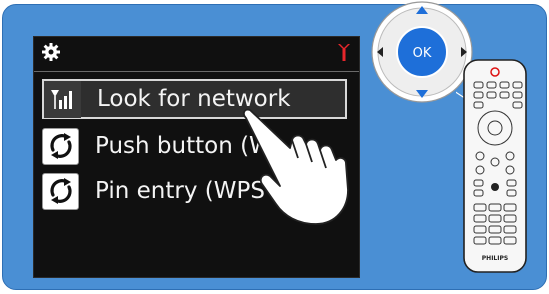 Image resolution: width=549 pixels, height=294 pixels. What do you see at coordinates (196, 52) in the screenshot?
I see `status-bar` at bounding box center [196, 52].